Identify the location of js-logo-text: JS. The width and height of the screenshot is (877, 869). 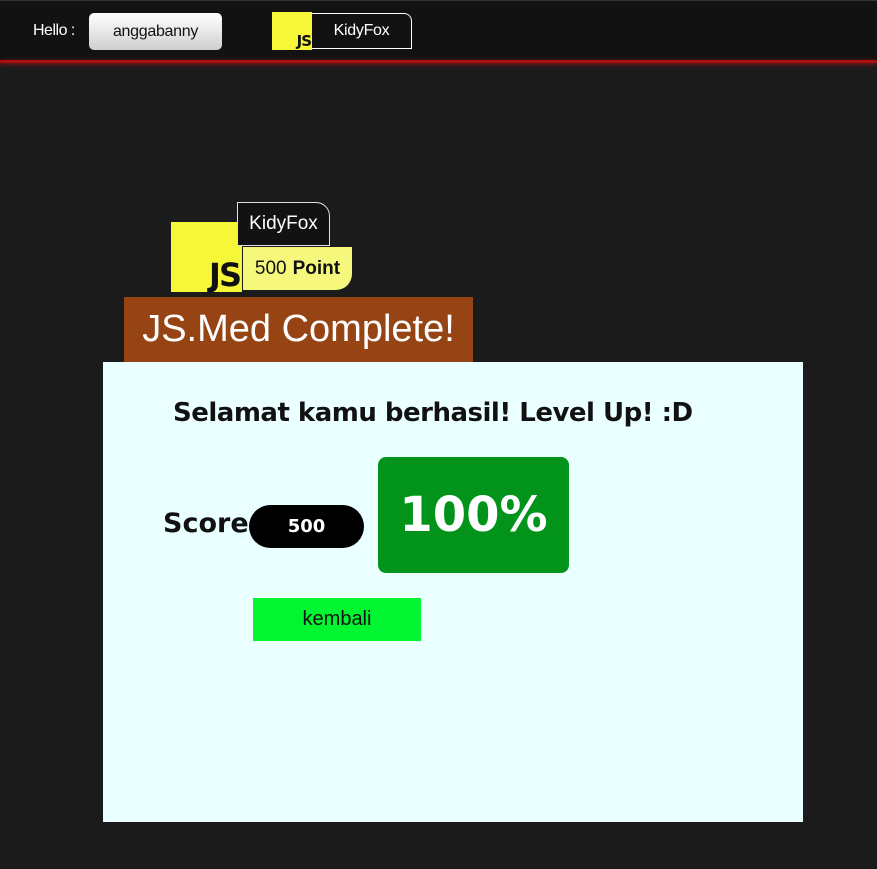
(304, 41).